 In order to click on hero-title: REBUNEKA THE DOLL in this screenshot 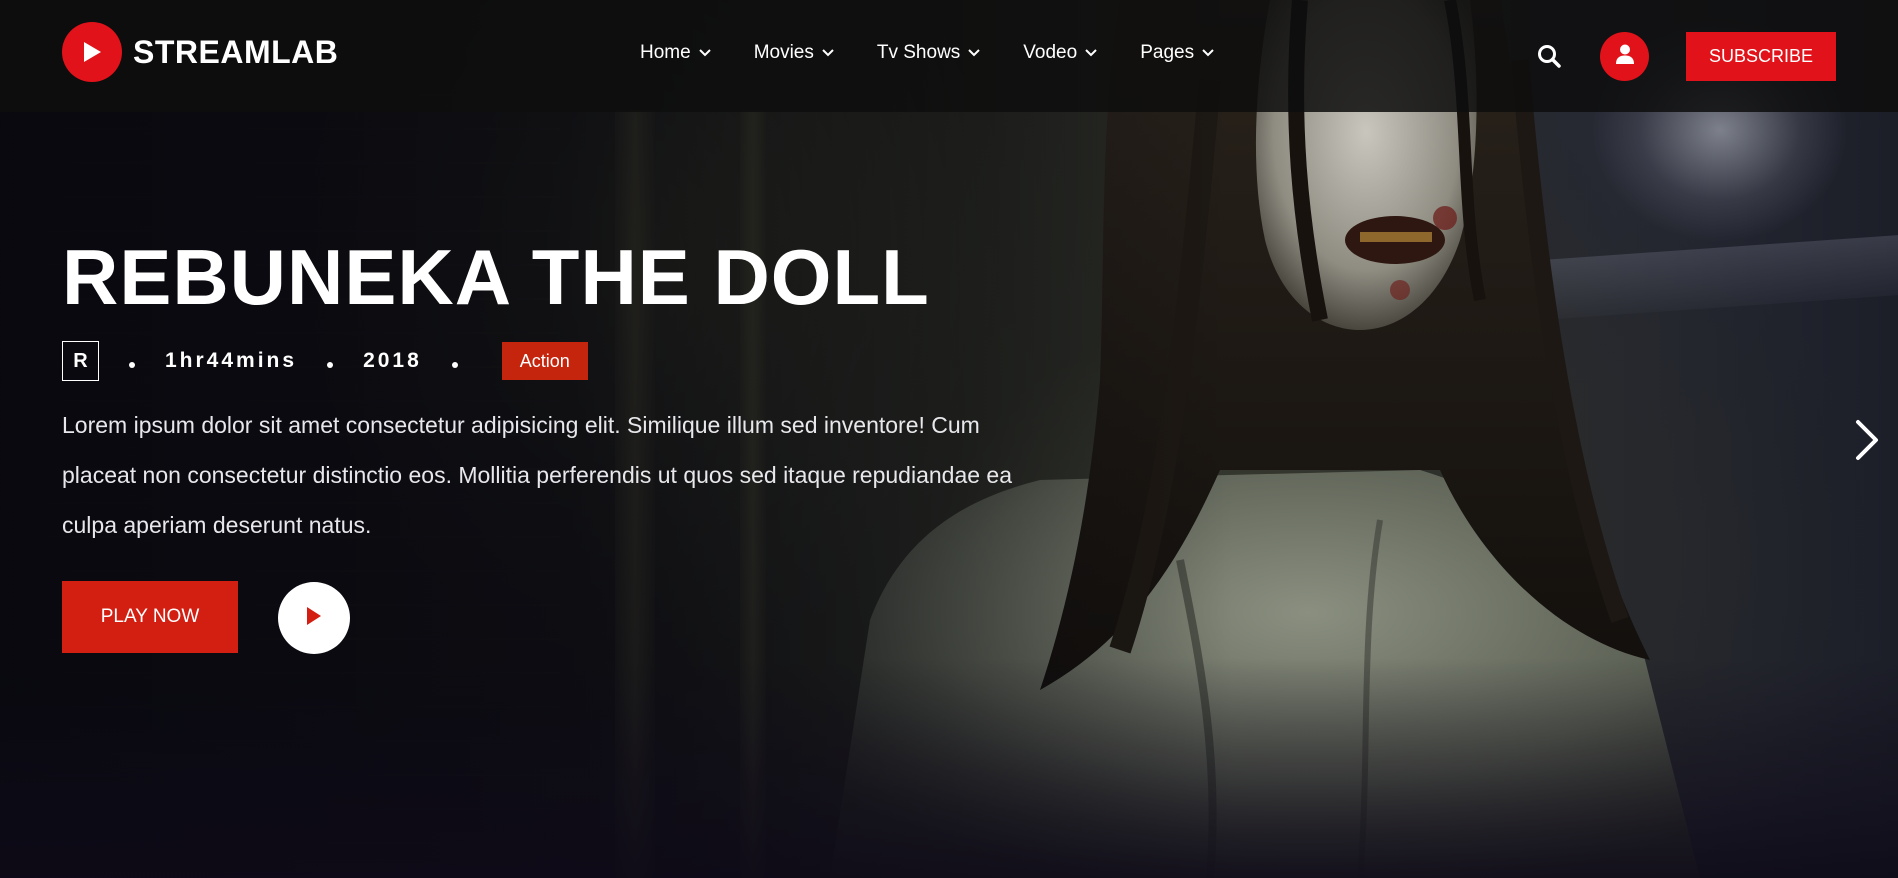, I will do `click(496, 277)`.